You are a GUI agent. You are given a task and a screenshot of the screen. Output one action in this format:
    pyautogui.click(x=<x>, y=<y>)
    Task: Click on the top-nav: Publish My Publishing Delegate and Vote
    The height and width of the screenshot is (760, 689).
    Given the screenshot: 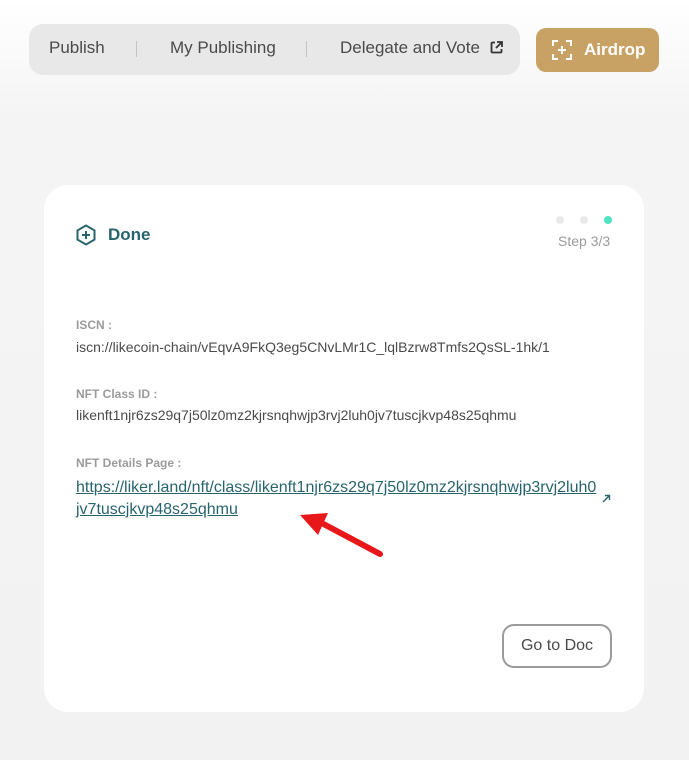 What is the action you would take?
    pyautogui.click(x=274, y=49)
    